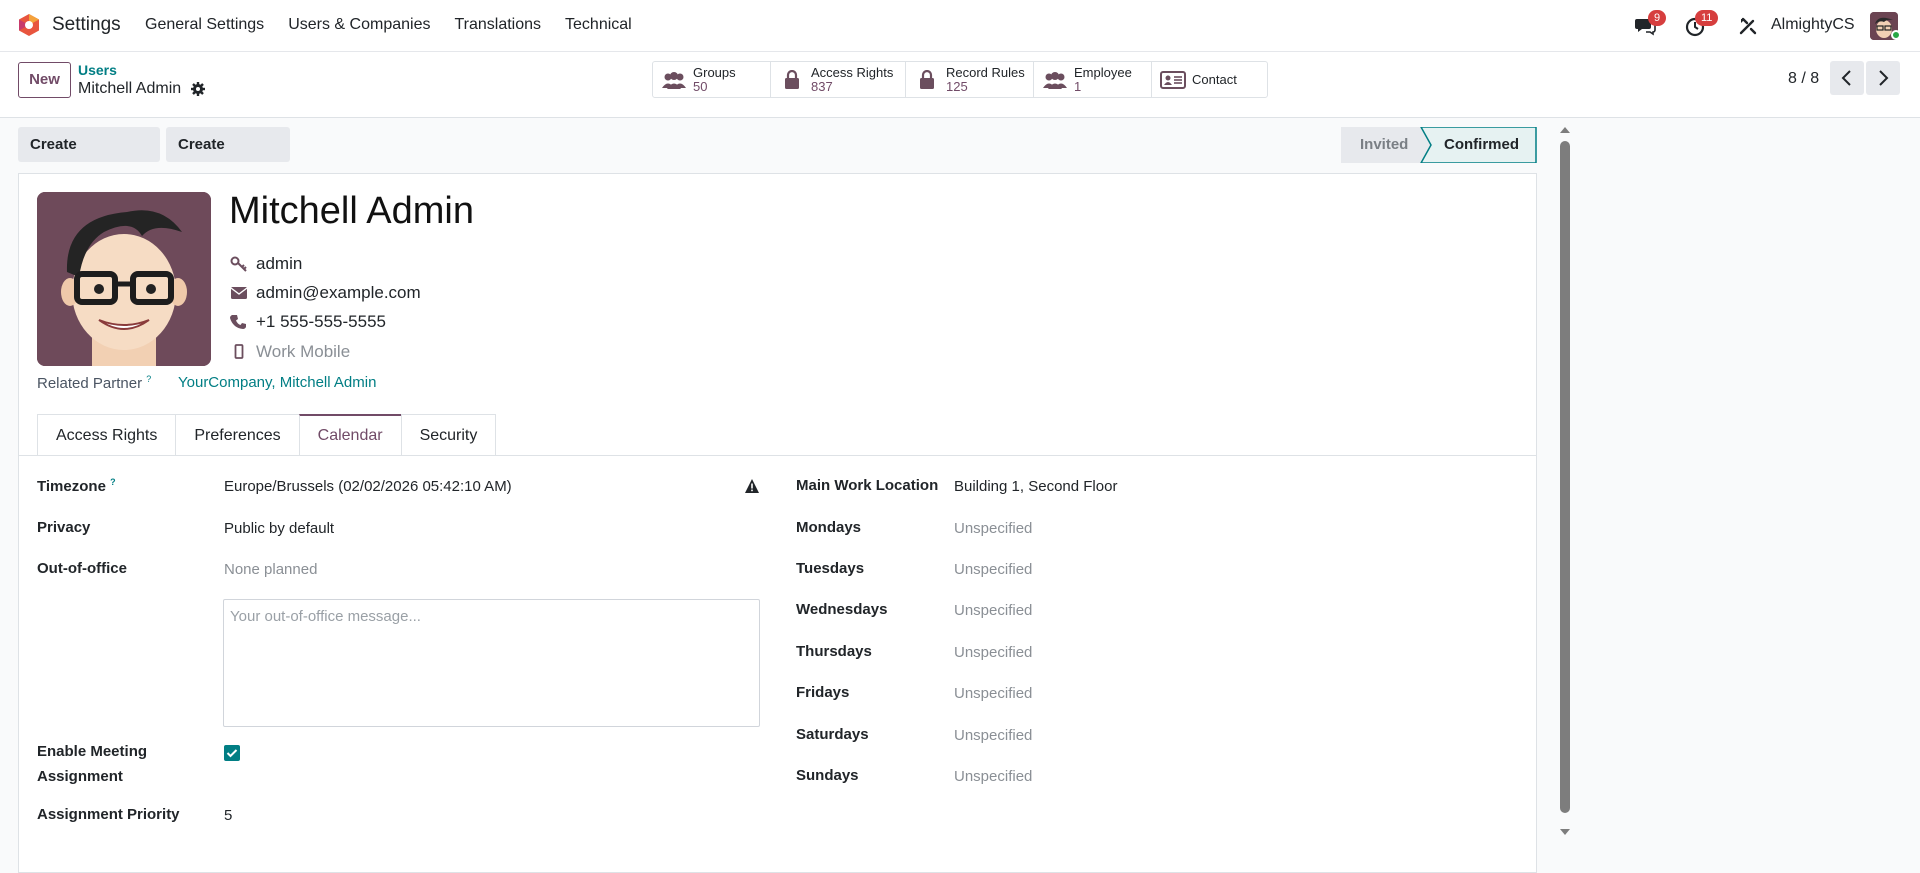  Describe the element at coordinates (832, 734) in the screenshot. I see `saturdays-label: Saturdays` at that location.